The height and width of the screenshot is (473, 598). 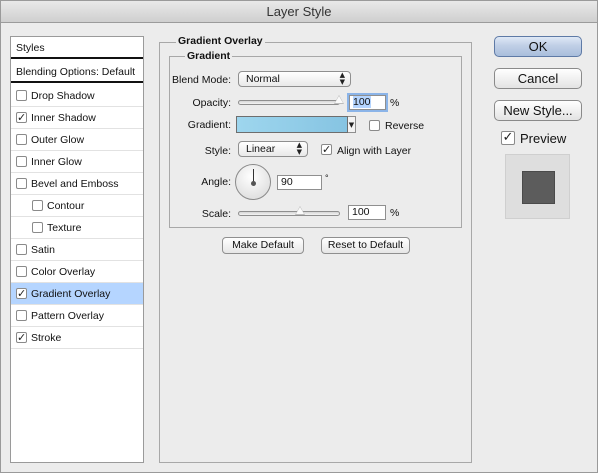 I want to click on style-item-label: Contour, so click(x=66, y=206).